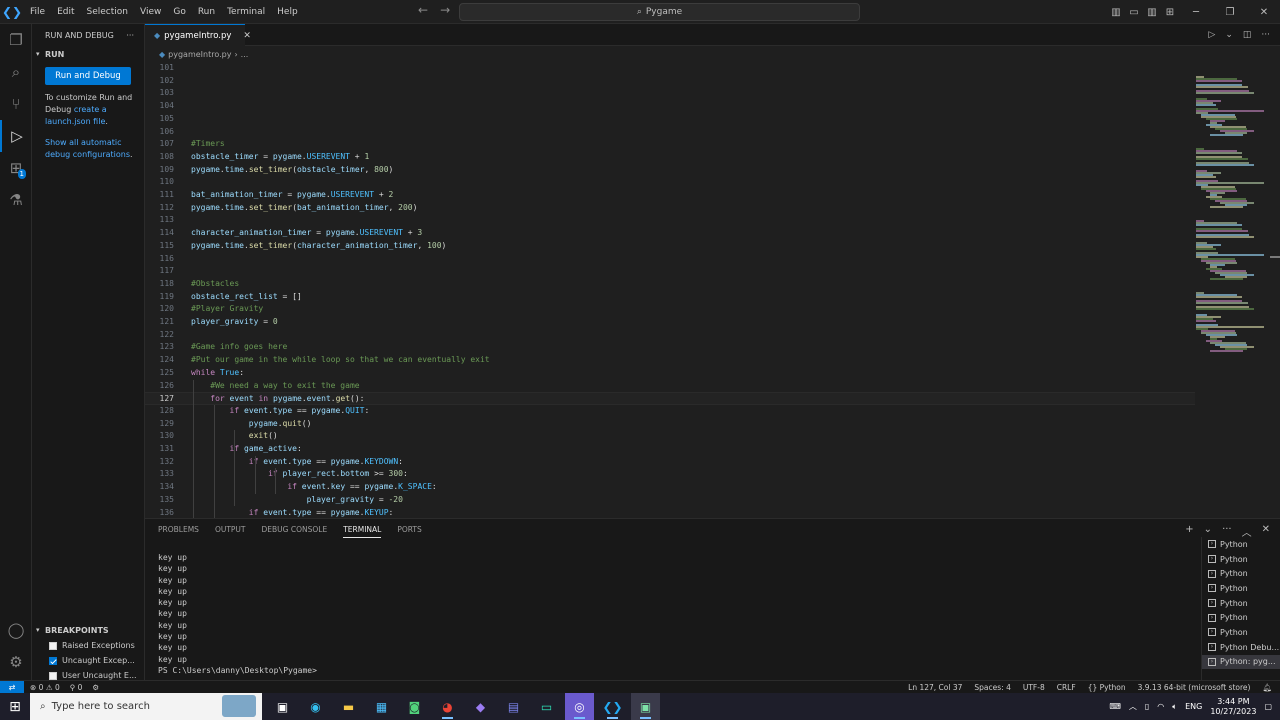 This screenshot has width=1280, height=720. What do you see at coordinates (670, 106) in the screenshot?
I see `code-line: 104` at bounding box center [670, 106].